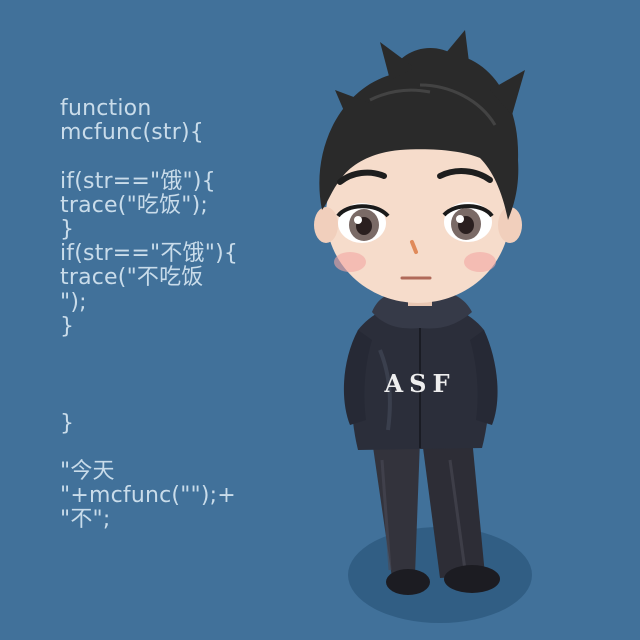 This screenshot has width=640, height=640. Describe the element at coordinates (87, 471) in the screenshot. I see `code-line: "今天` at that location.